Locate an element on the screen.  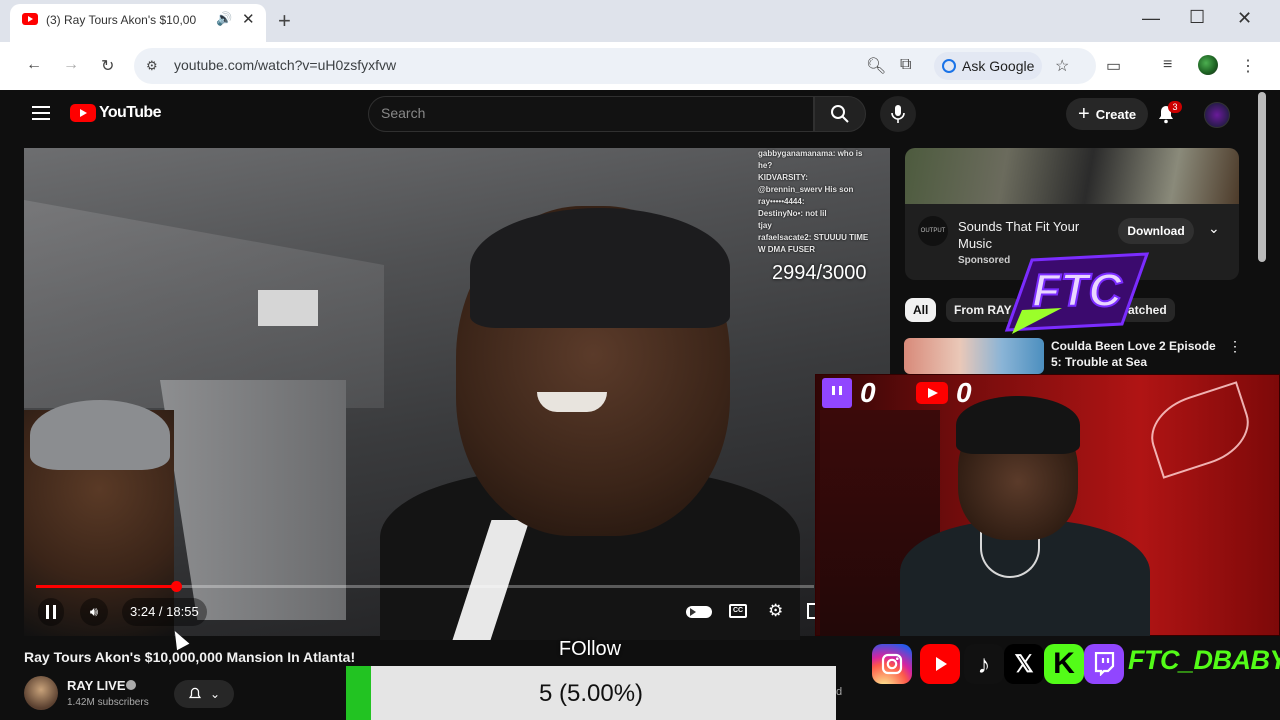
pause-button is located at coordinates (51, 612).